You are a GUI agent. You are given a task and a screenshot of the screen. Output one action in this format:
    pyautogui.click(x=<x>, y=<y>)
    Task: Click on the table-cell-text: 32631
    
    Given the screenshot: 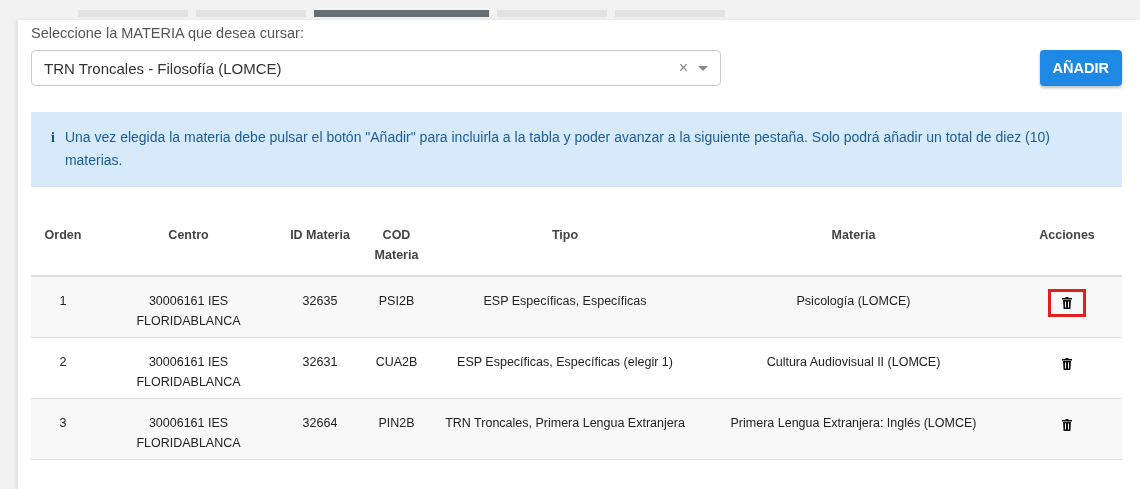 What is the action you would take?
    pyautogui.click(x=320, y=362)
    